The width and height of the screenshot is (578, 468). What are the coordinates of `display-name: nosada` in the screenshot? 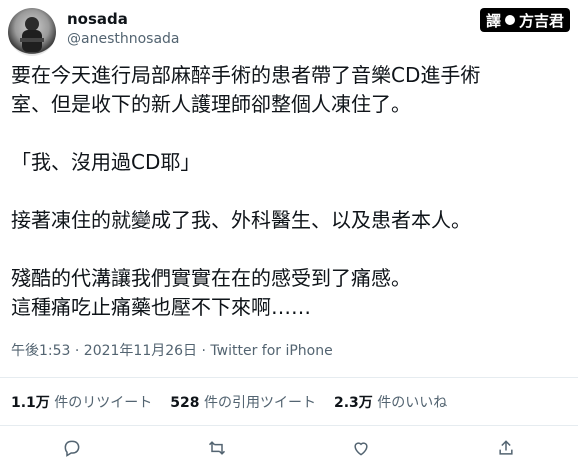 It's located at (97, 19).